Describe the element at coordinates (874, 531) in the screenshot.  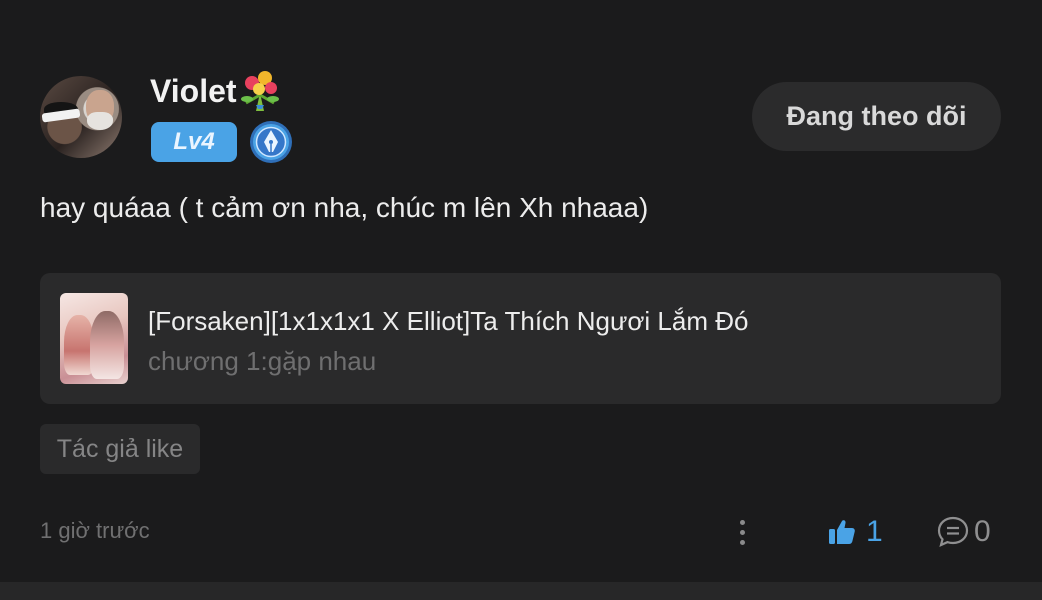
I see `like-count: 1` at that location.